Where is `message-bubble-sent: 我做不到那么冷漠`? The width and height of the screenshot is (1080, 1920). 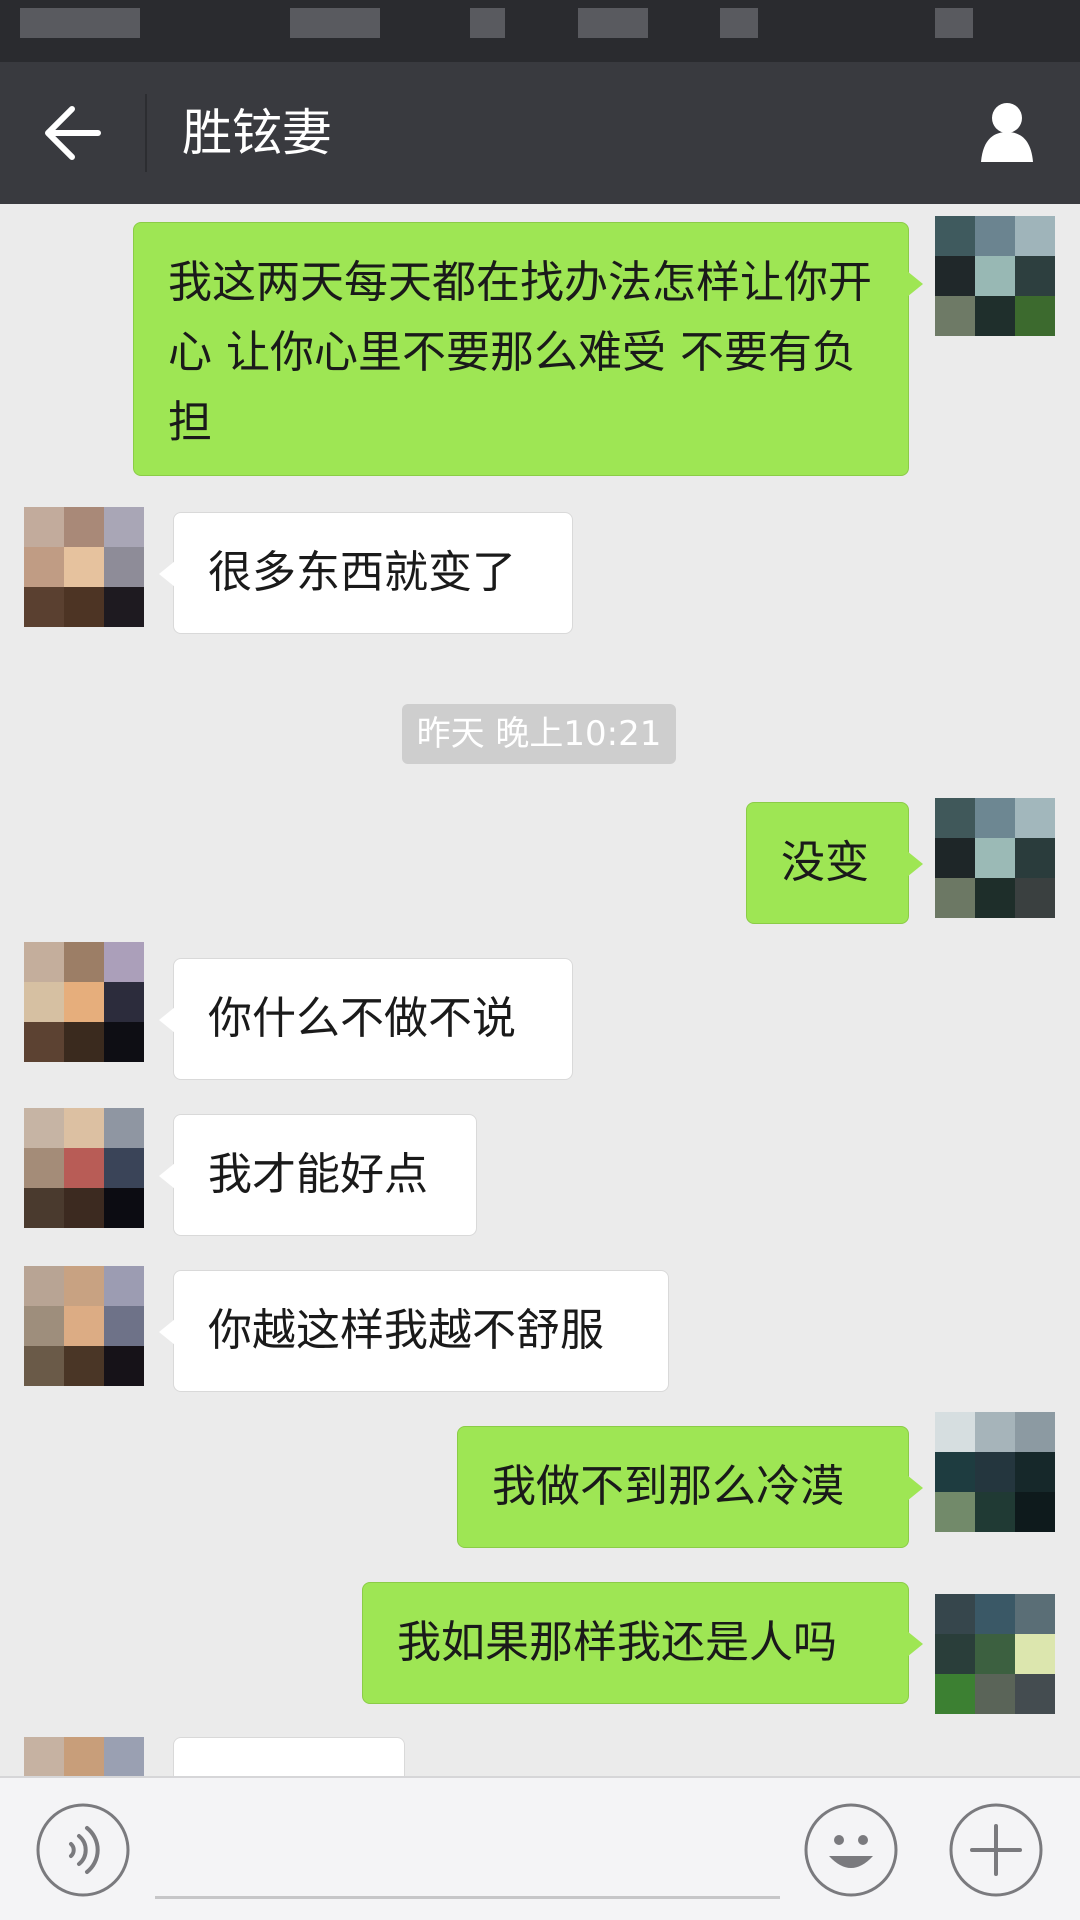
message-bubble-sent: 我做不到那么冷漠 is located at coordinates (690, 1487).